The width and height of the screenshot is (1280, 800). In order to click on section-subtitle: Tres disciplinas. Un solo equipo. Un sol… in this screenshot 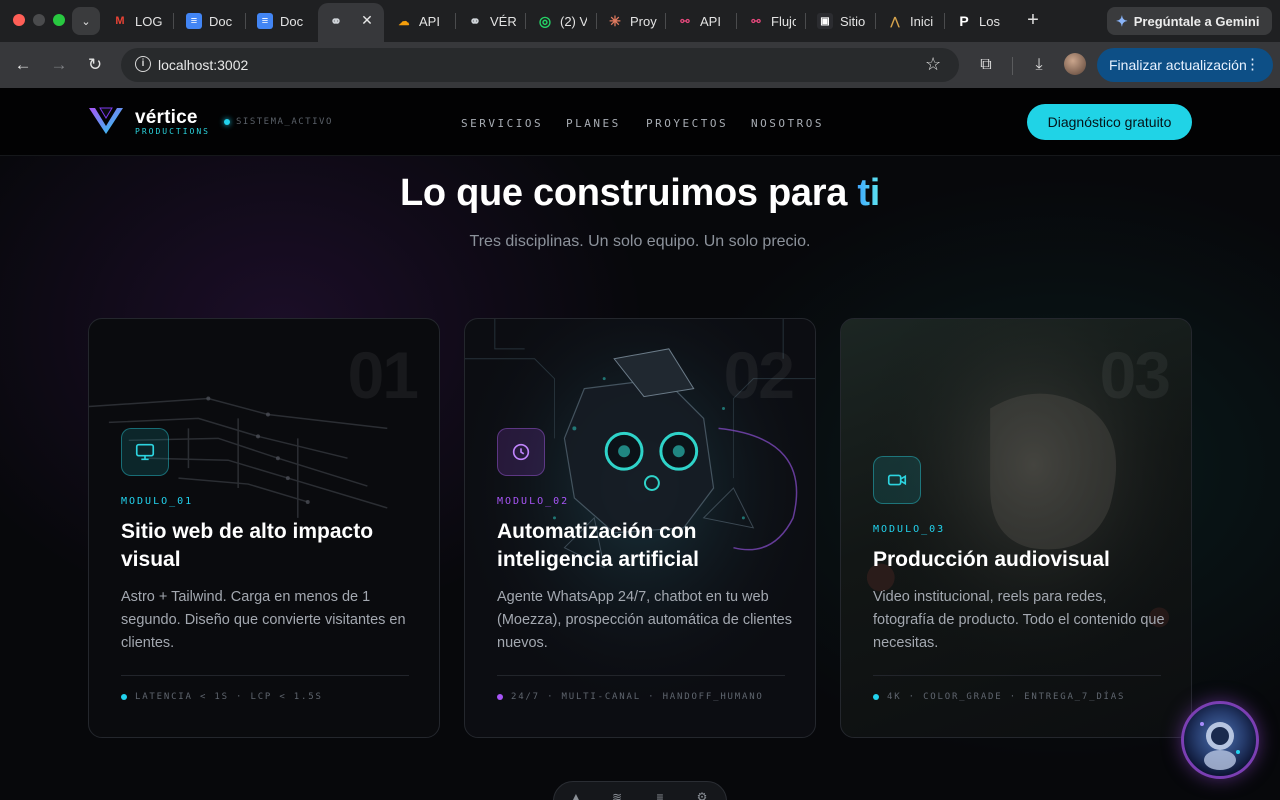, I will do `click(640, 241)`.